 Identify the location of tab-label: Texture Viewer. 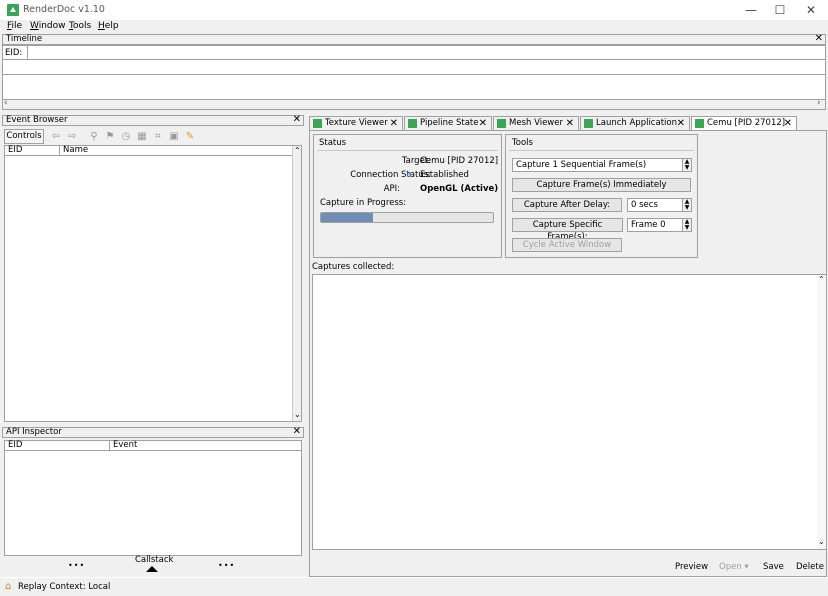
(356, 123).